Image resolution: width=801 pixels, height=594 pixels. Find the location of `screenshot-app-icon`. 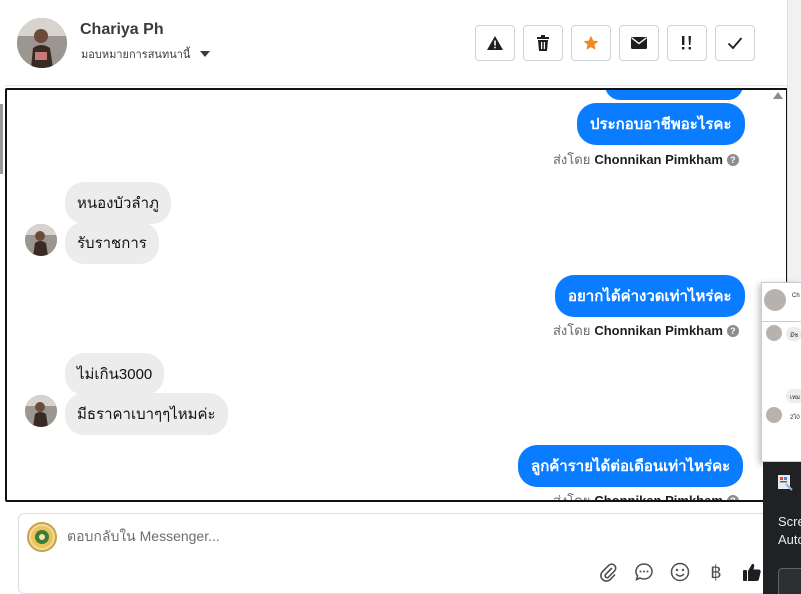

screenshot-app-icon is located at coordinates (785, 483).